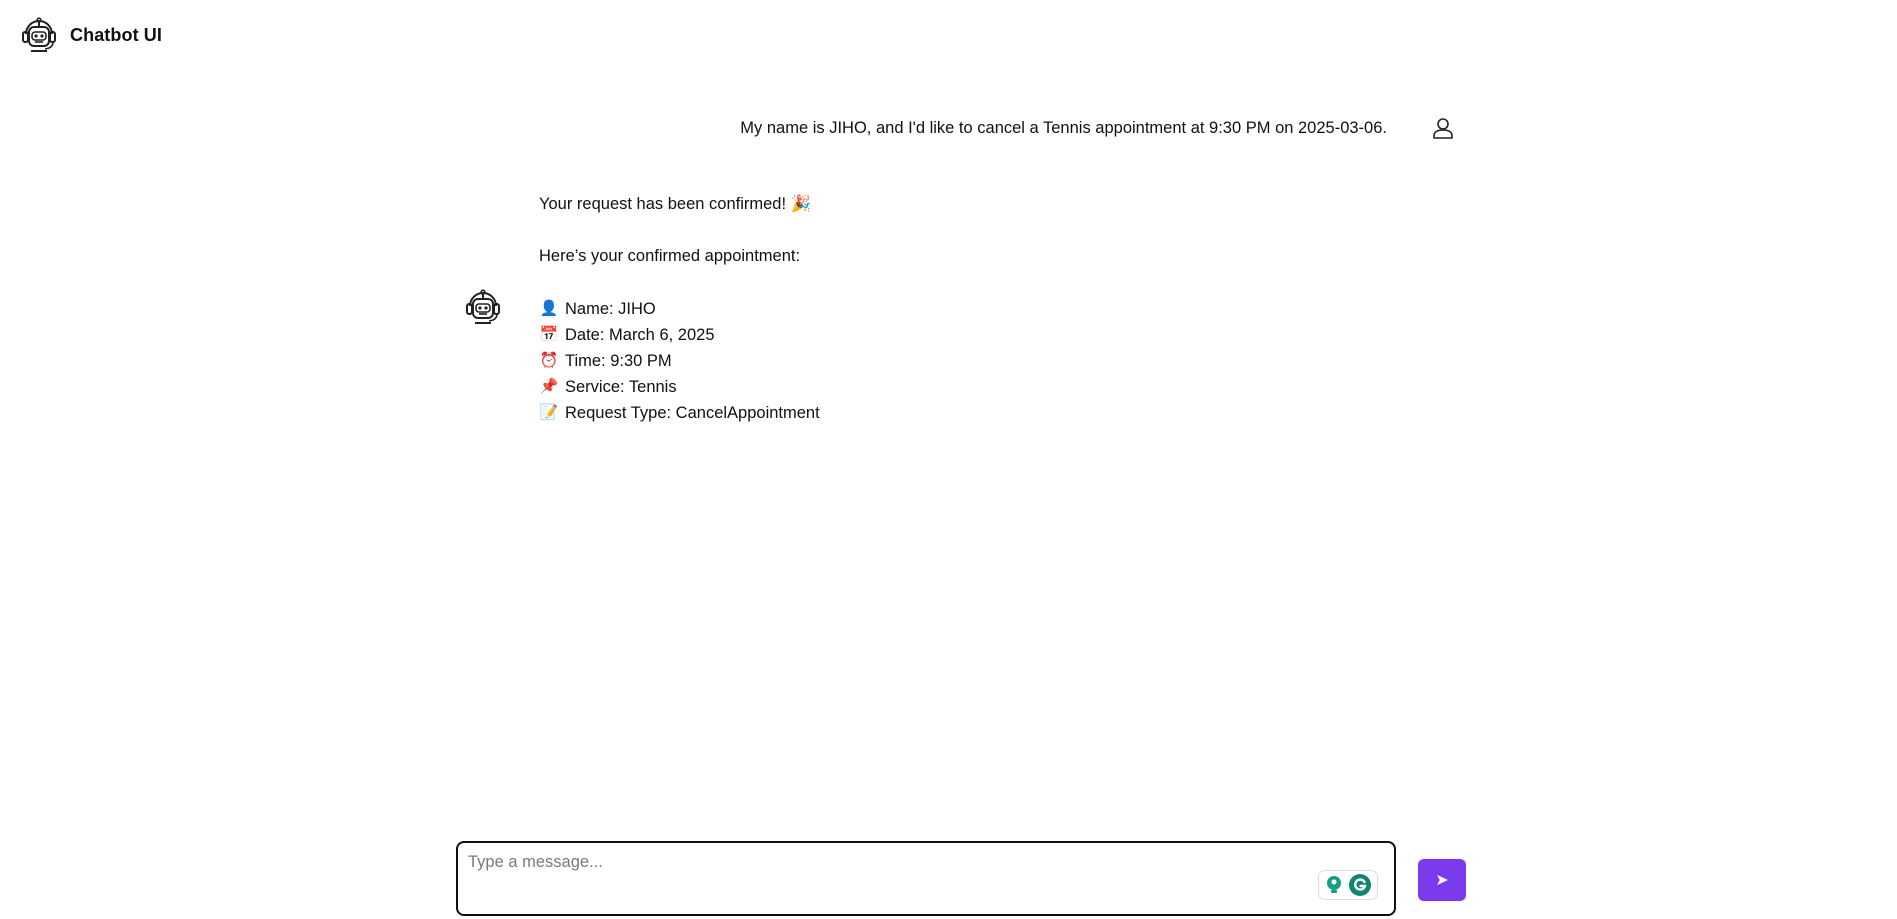 The image size is (1897, 919). Describe the element at coordinates (670, 256) in the screenshot. I see `bot-intro-text: Here’s your confirmed appointment:` at that location.